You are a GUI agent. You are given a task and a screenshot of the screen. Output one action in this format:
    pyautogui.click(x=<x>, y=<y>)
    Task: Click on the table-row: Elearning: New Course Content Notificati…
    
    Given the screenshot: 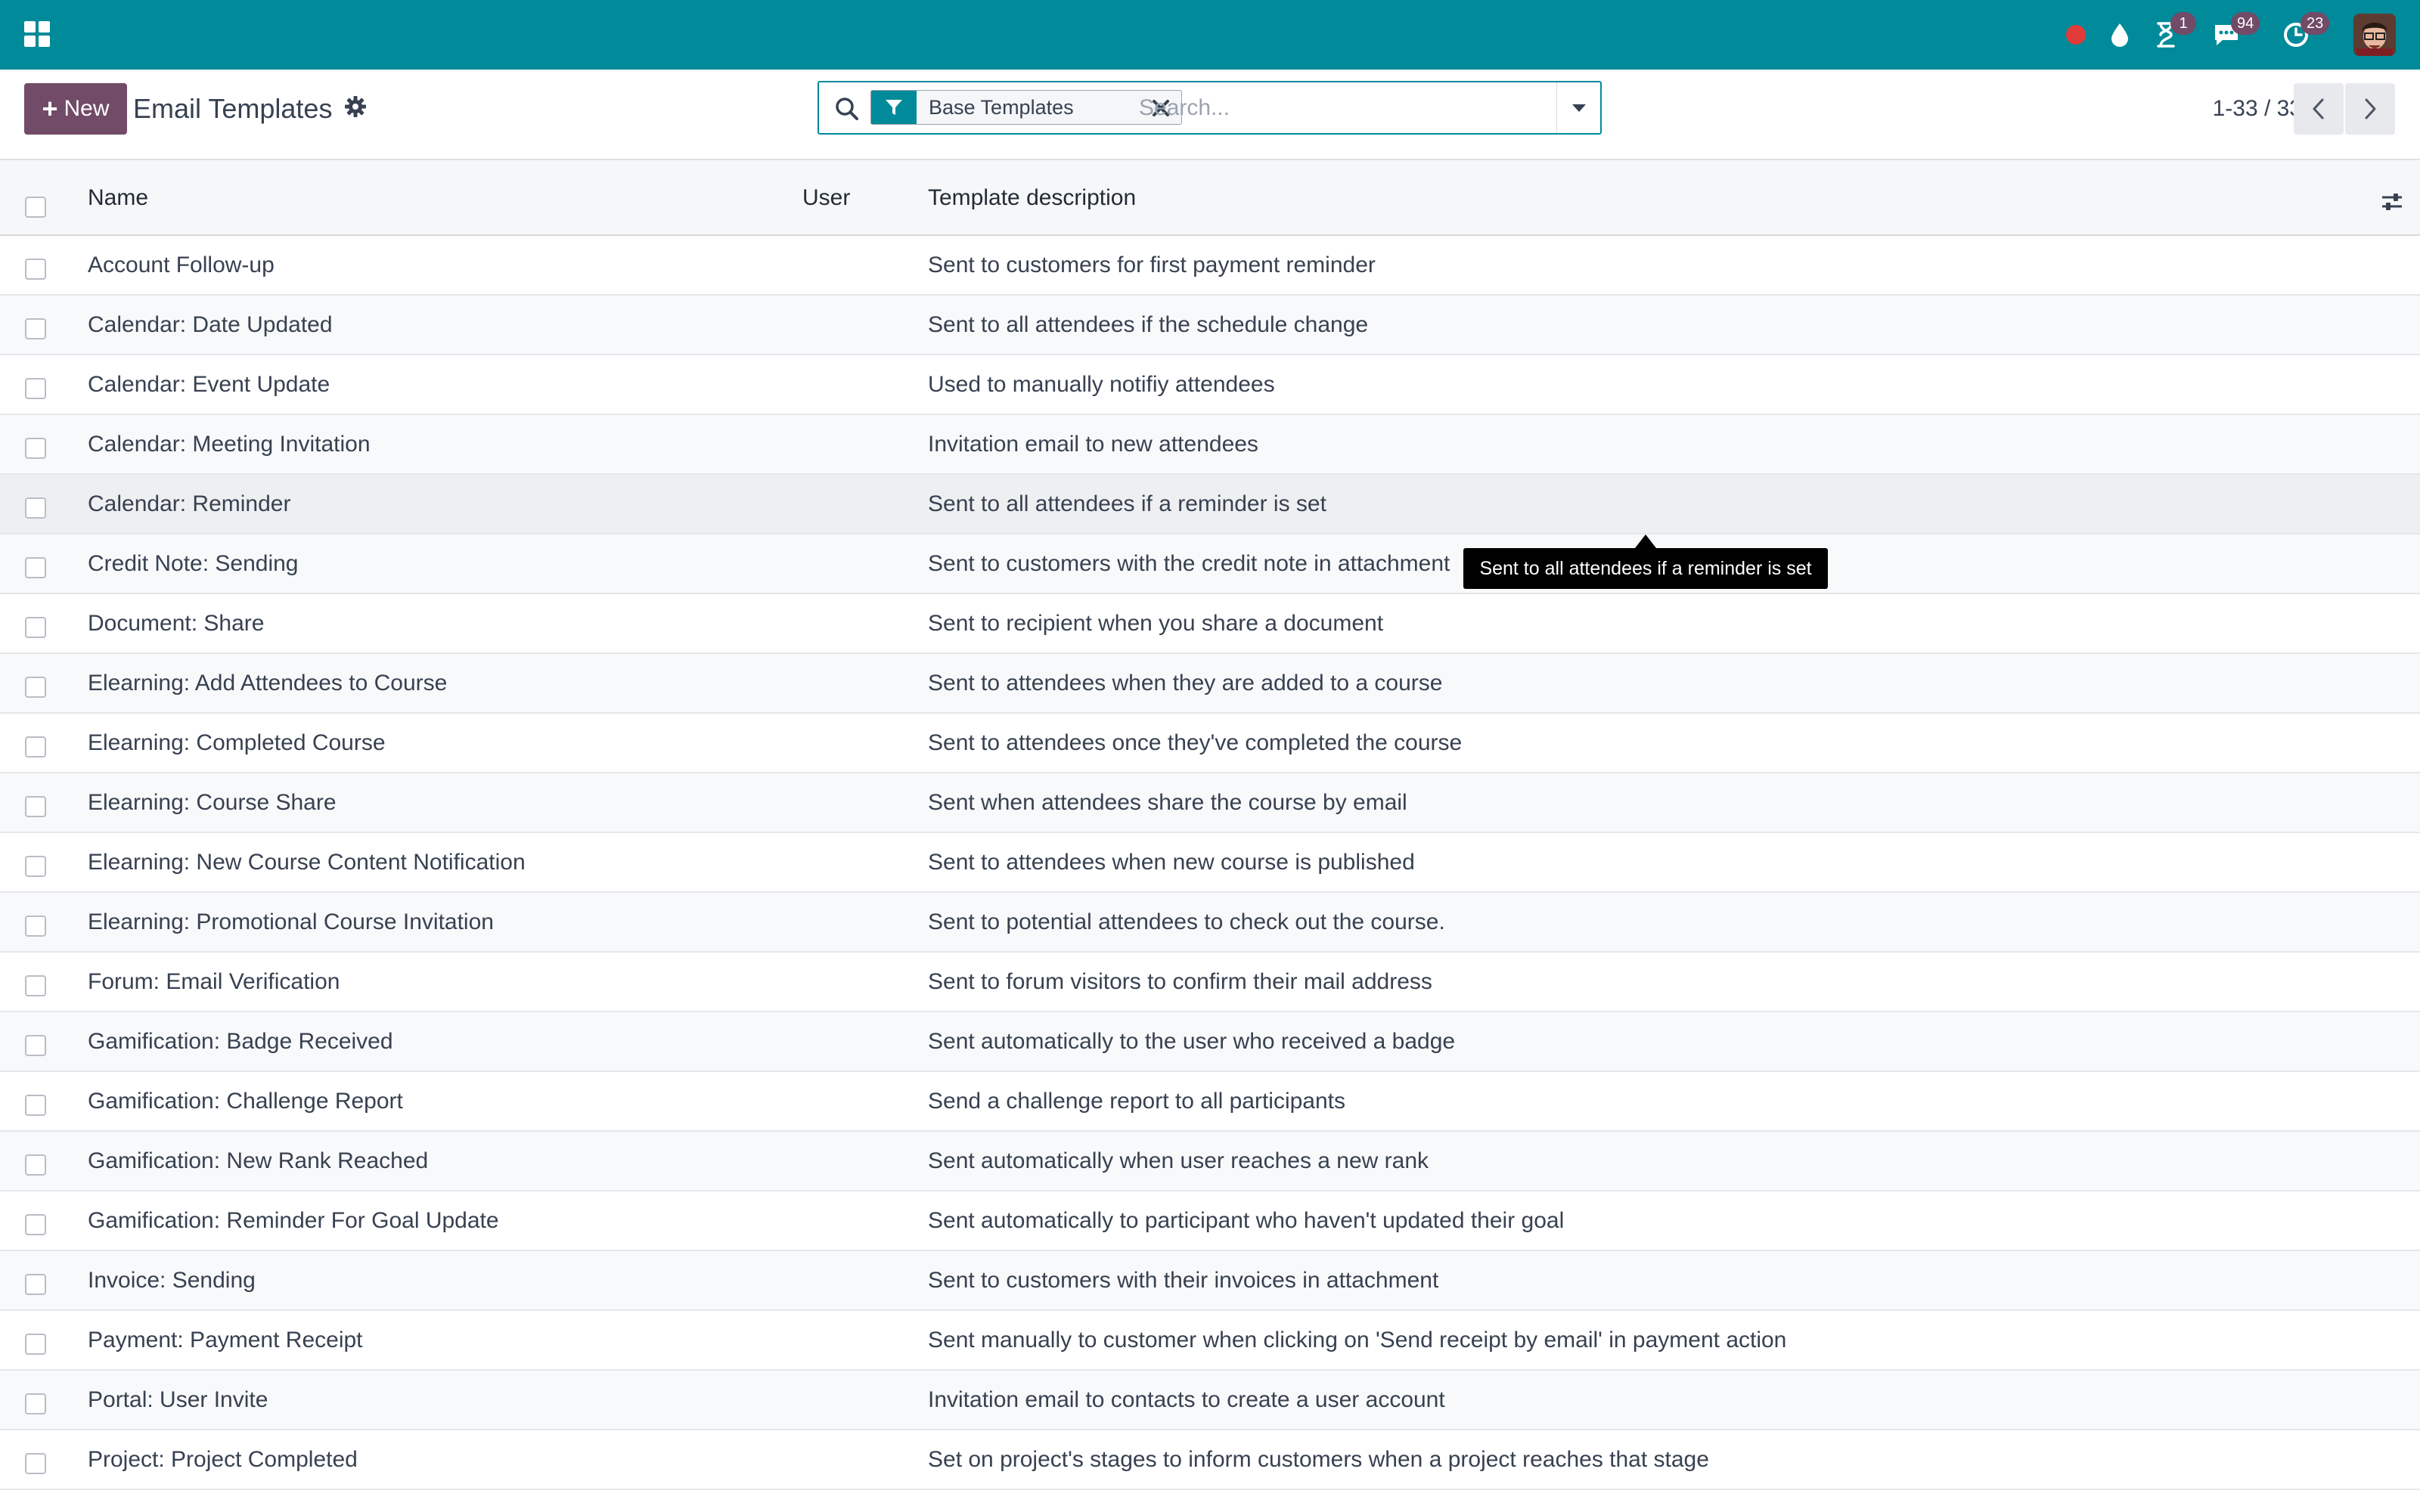 What is the action you would take?
    pyautogui.click(x=1210, y=863)
    